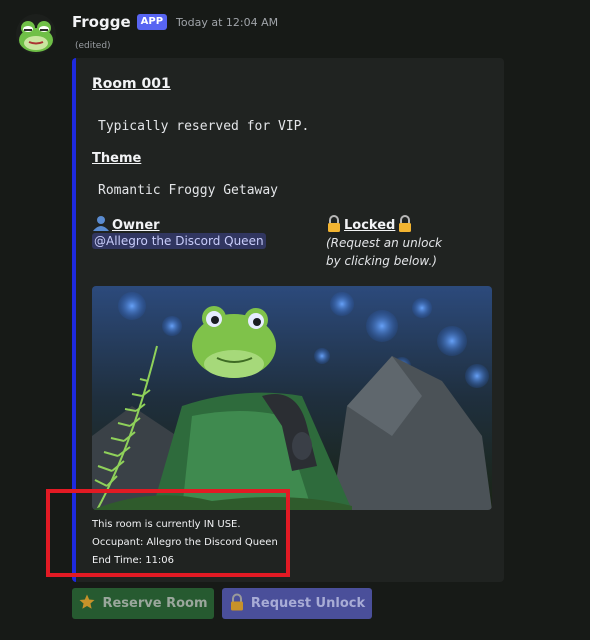 The image size is (590, 640). I want to click on bust-icon, so click(101, 225).